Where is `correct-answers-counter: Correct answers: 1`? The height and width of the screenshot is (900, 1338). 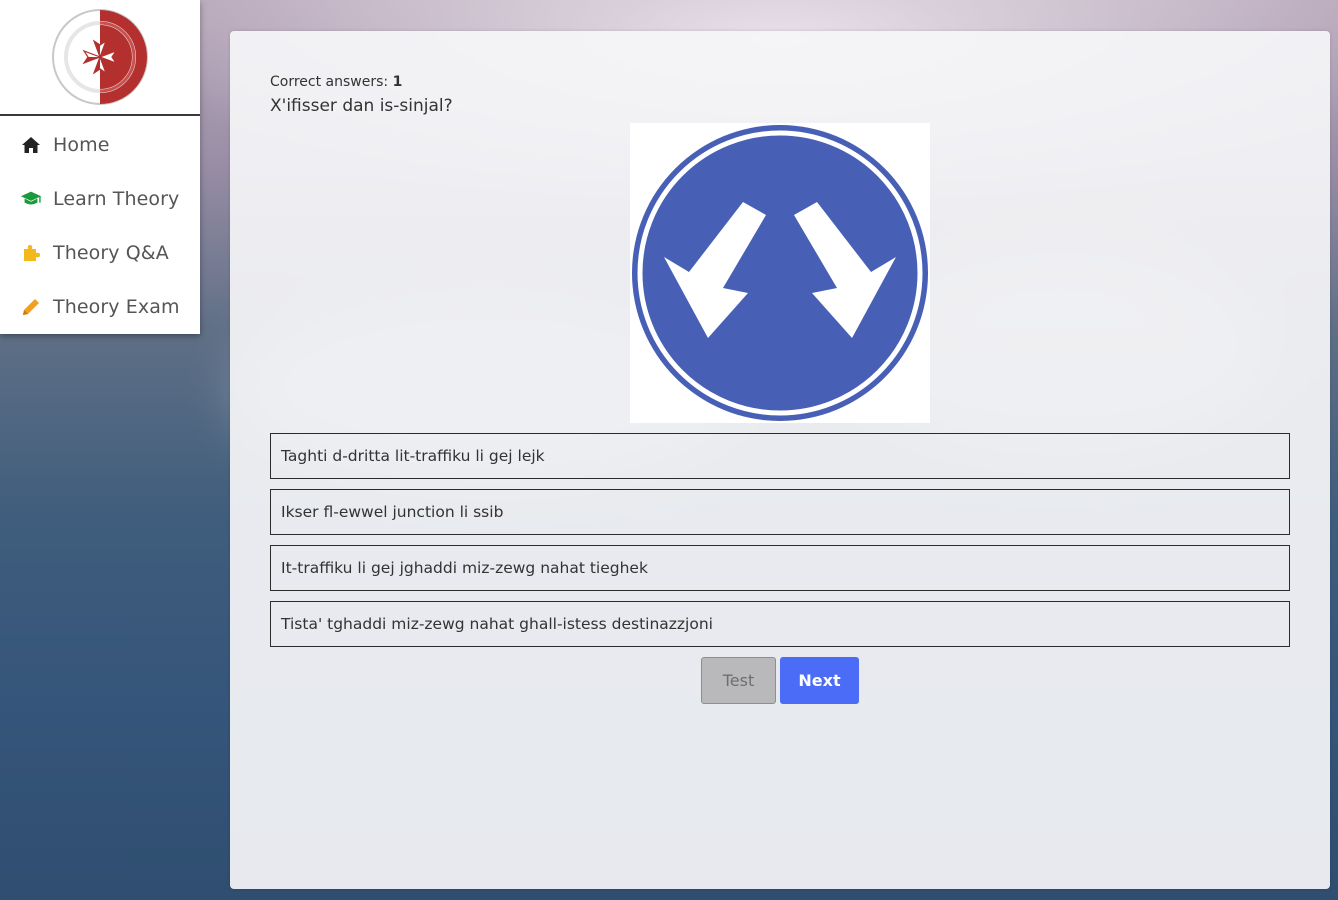 correct-answers-counter: Correct answers: 1 is located at coordinates (336, 82).